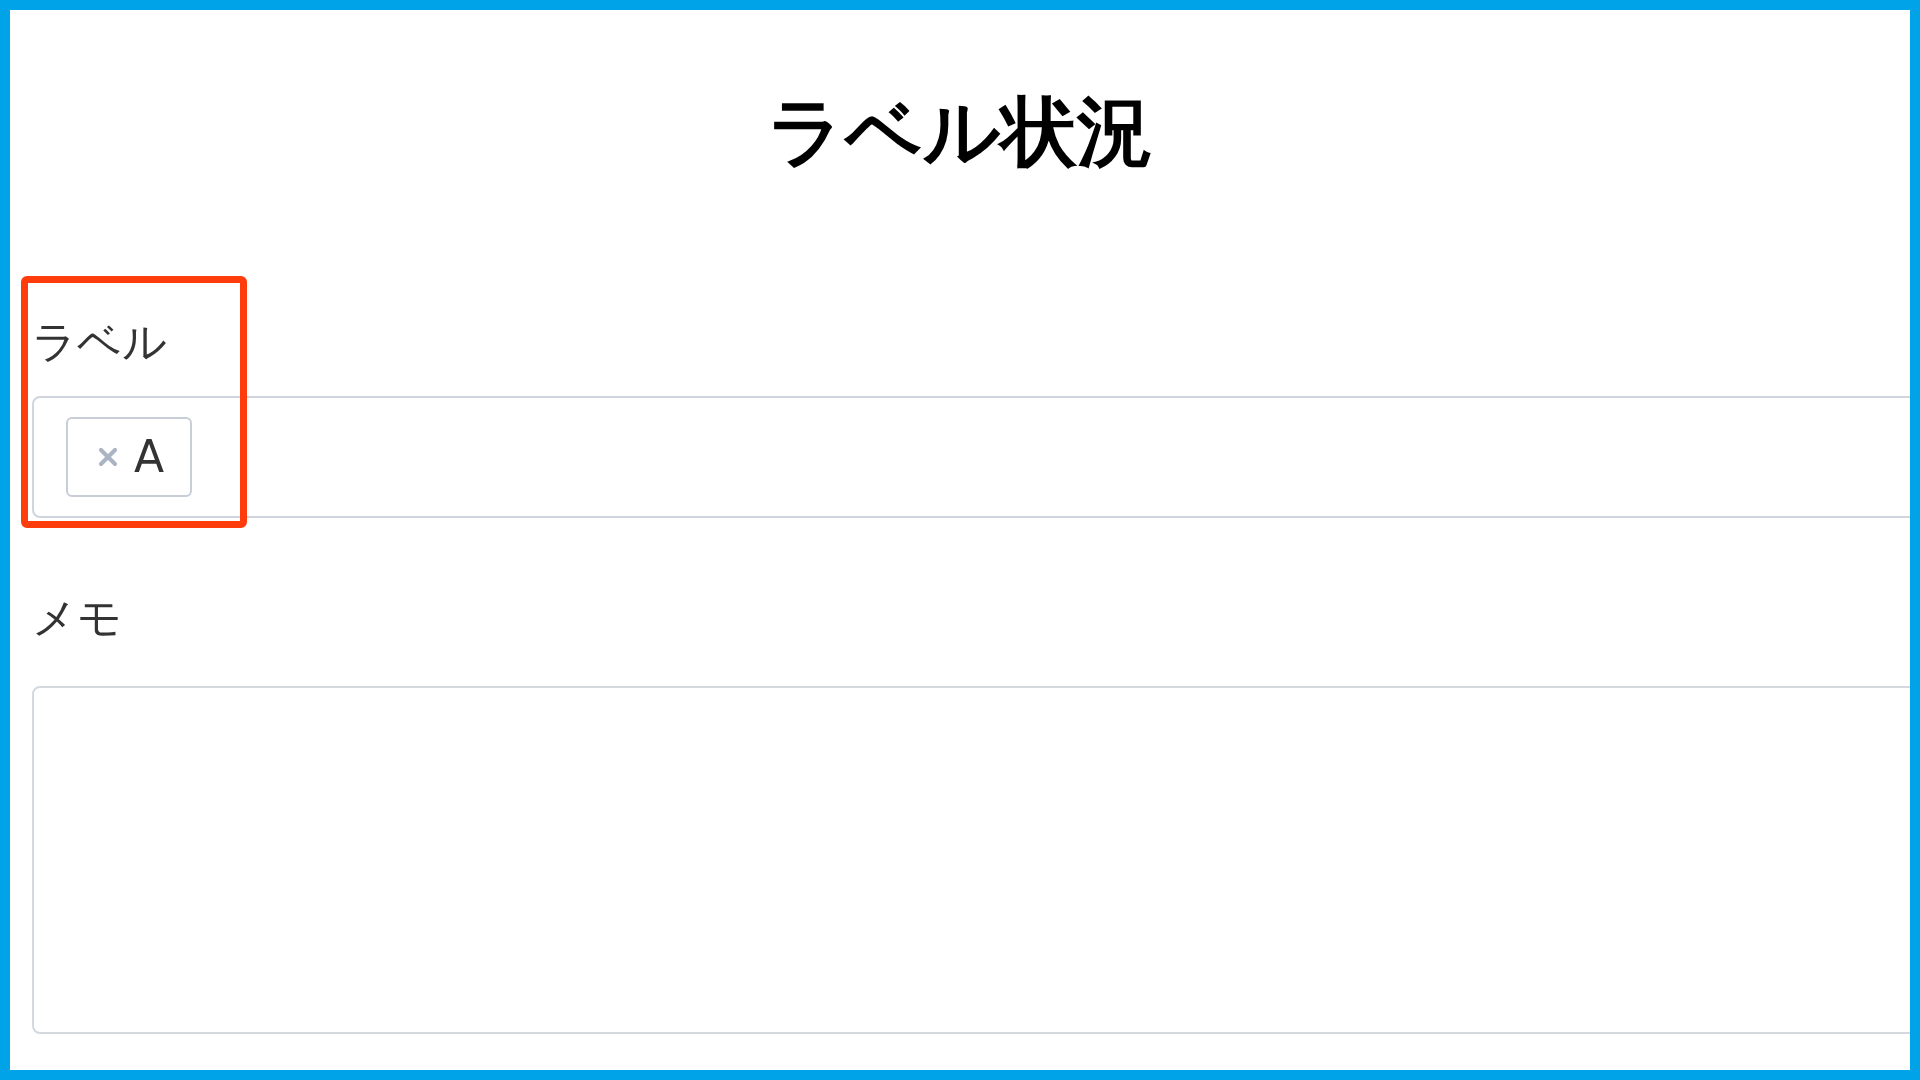 The width and height of the screenshot is (1920, 1080). Describe the element at coordinates (149, 457) in the screenshot. I see `tag-text: A` at that location.